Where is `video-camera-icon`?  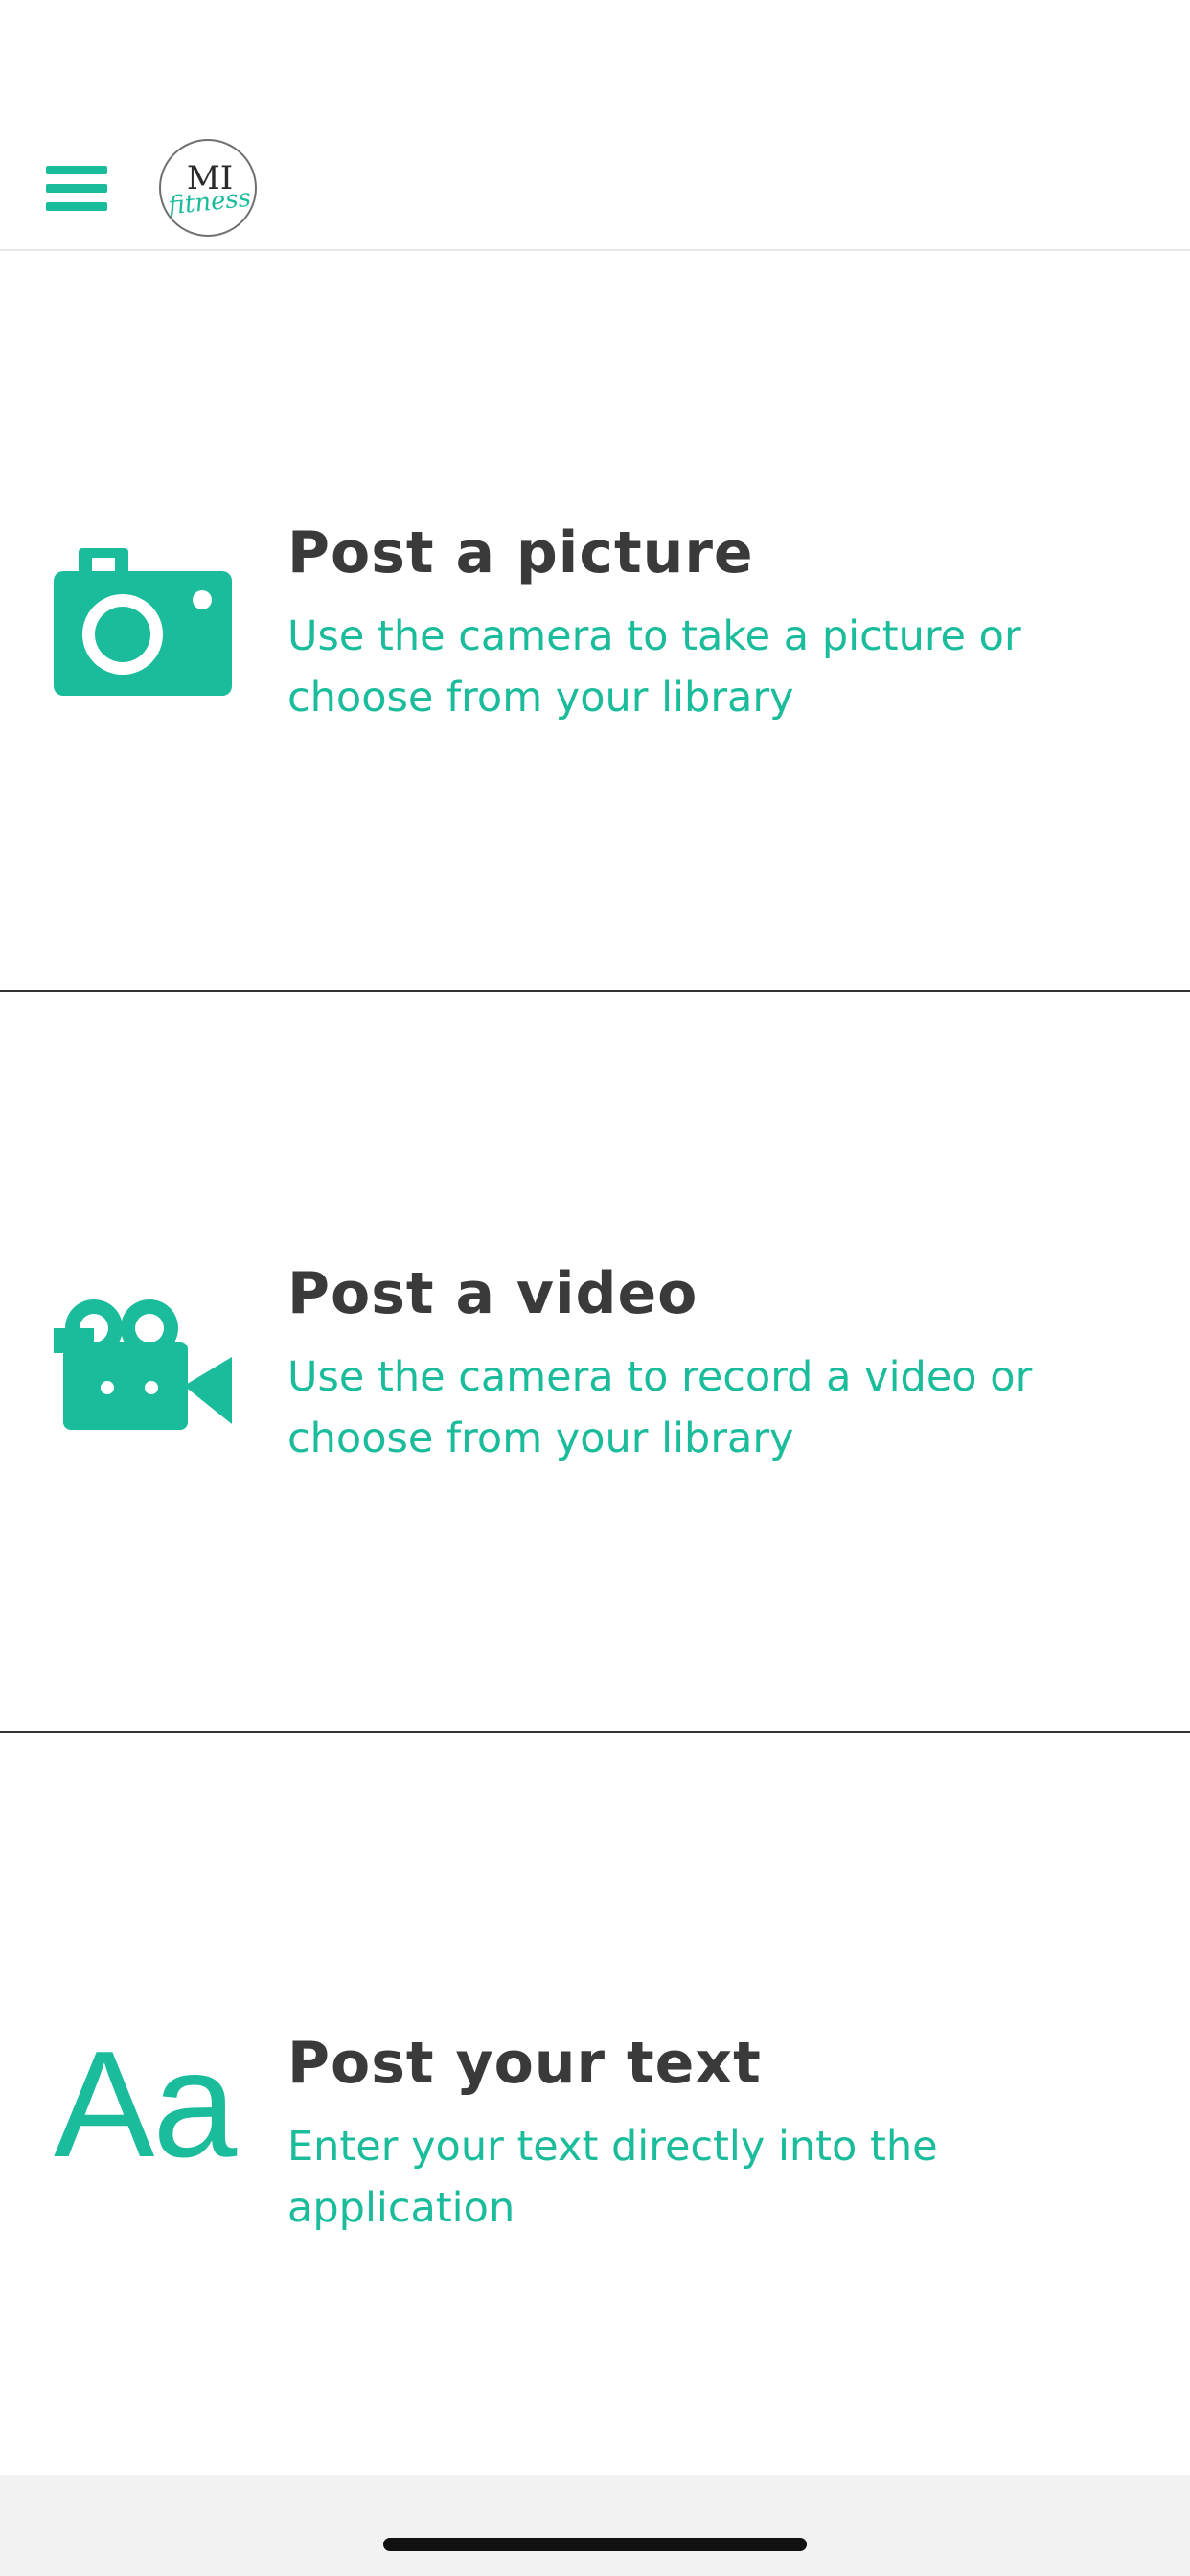 video-camera-icon is located at coordinates (143, 1364).